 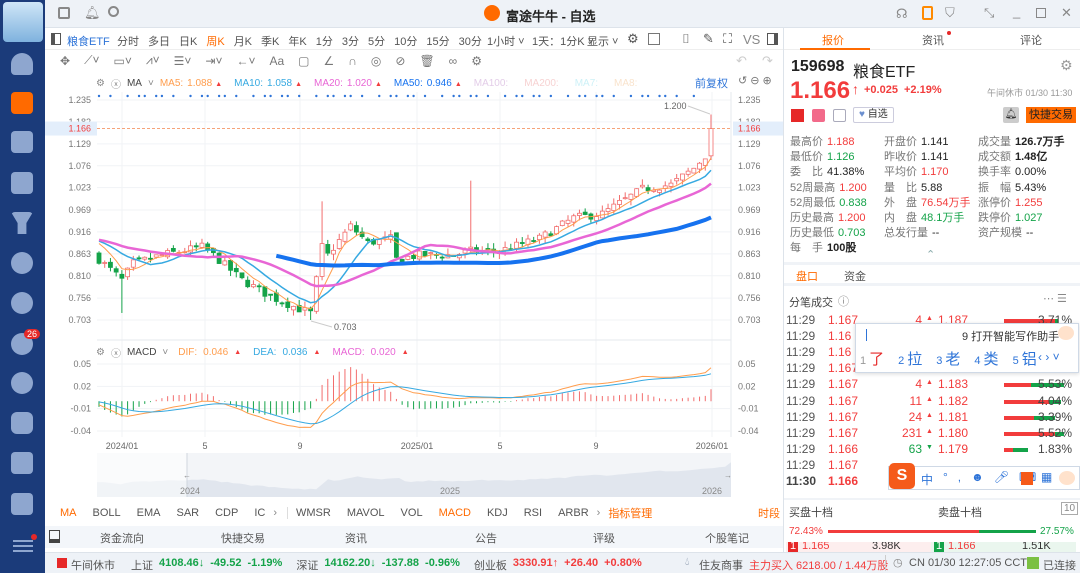 I want to click on tab-comments: 评论, so click(x=1031, y=40).